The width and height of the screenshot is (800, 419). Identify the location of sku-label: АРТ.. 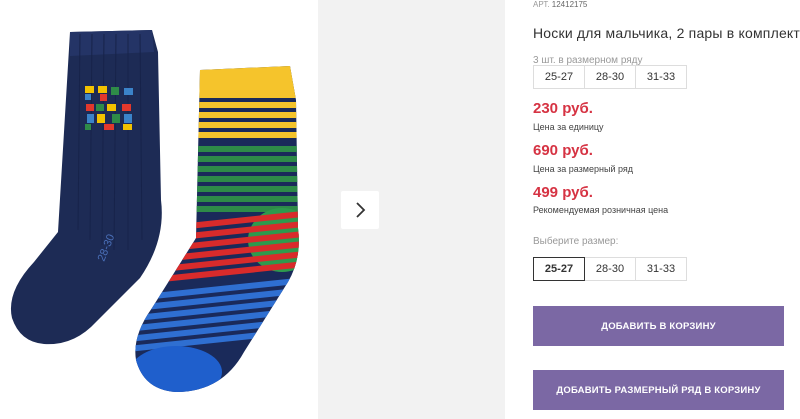
(541, 4).